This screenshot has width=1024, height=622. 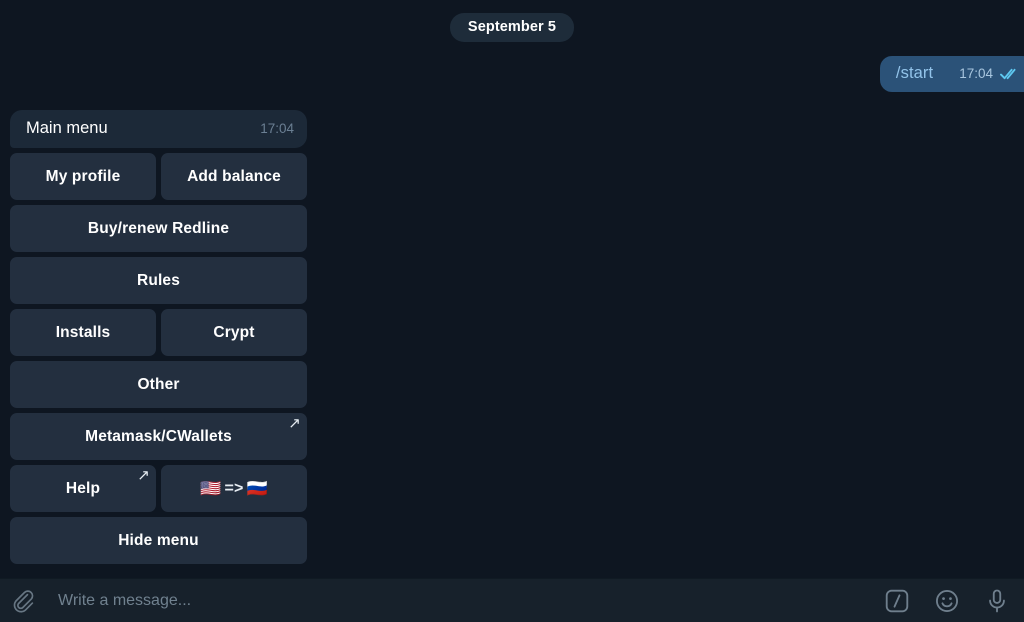 I want to click on smiley-icon, so click(x=947, y=601).